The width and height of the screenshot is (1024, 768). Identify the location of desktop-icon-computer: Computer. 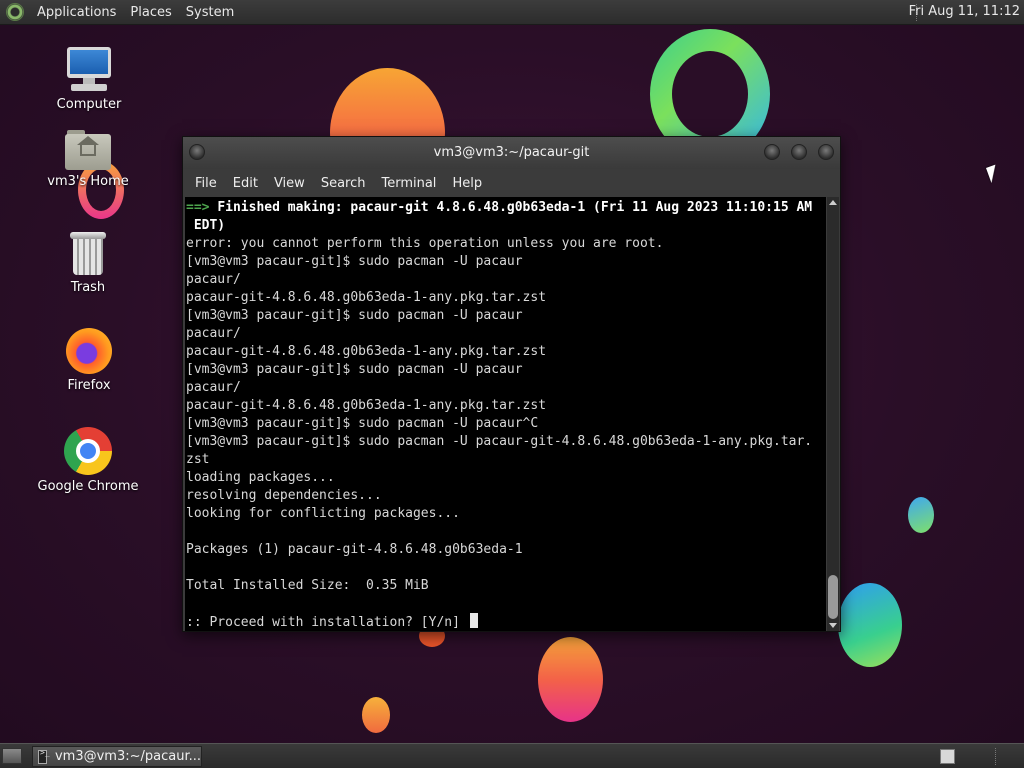
(89, 79).